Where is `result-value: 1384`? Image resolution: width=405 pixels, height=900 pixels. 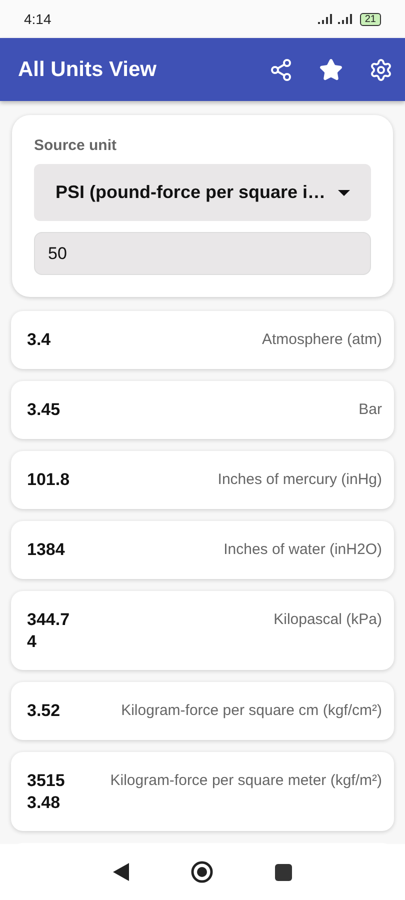 result-value: 1384 is located at coordinates (46, 550).